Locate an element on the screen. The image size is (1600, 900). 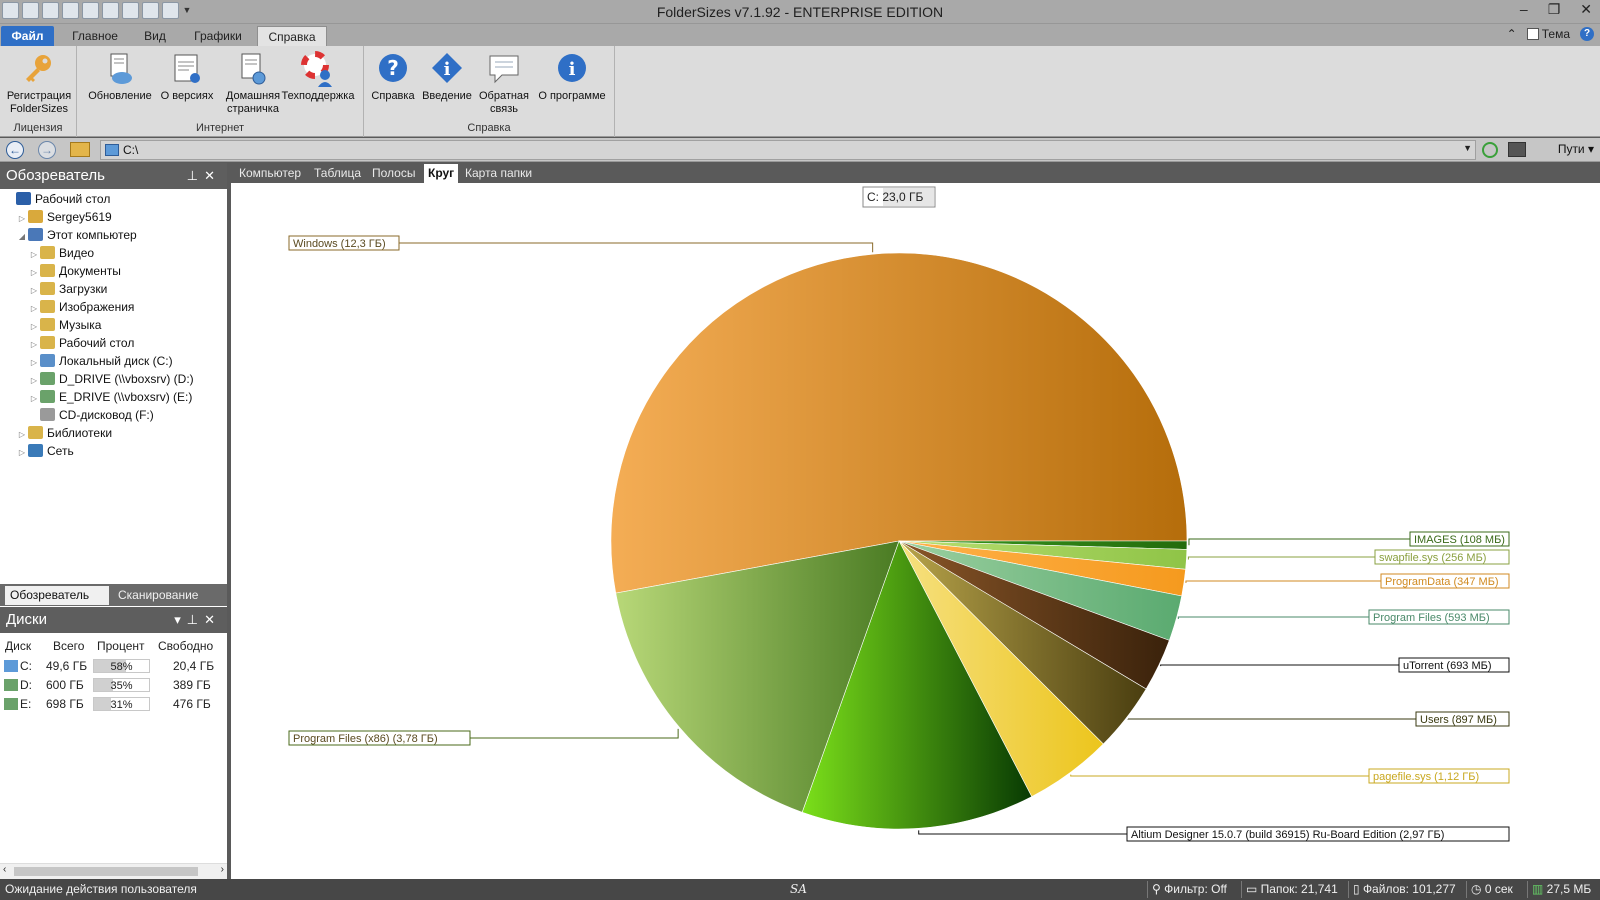
video-folder-icon is located at coordinates (47, 252).